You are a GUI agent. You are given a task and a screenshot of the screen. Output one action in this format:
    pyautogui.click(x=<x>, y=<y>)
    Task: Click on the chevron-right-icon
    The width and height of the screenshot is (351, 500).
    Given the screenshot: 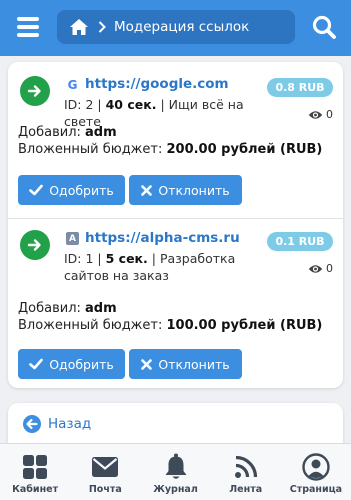 What is the action you would take?
    pyautogui.click(x=102, y=27)
    